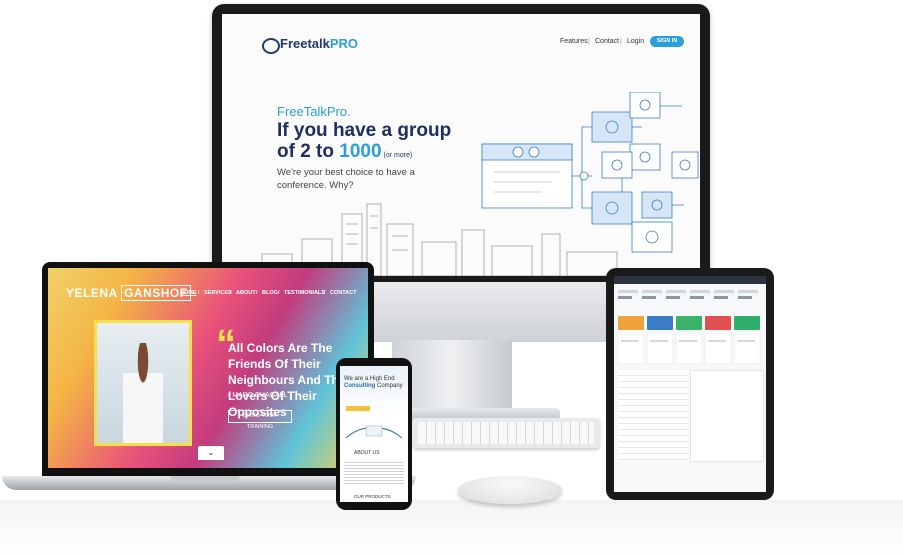 This screenshot has width=903, height=556. What do you see at coordinates (343, 293) in the screenshot?
I see `nav-contact: CONTACT` at bounding box center [343, 293].